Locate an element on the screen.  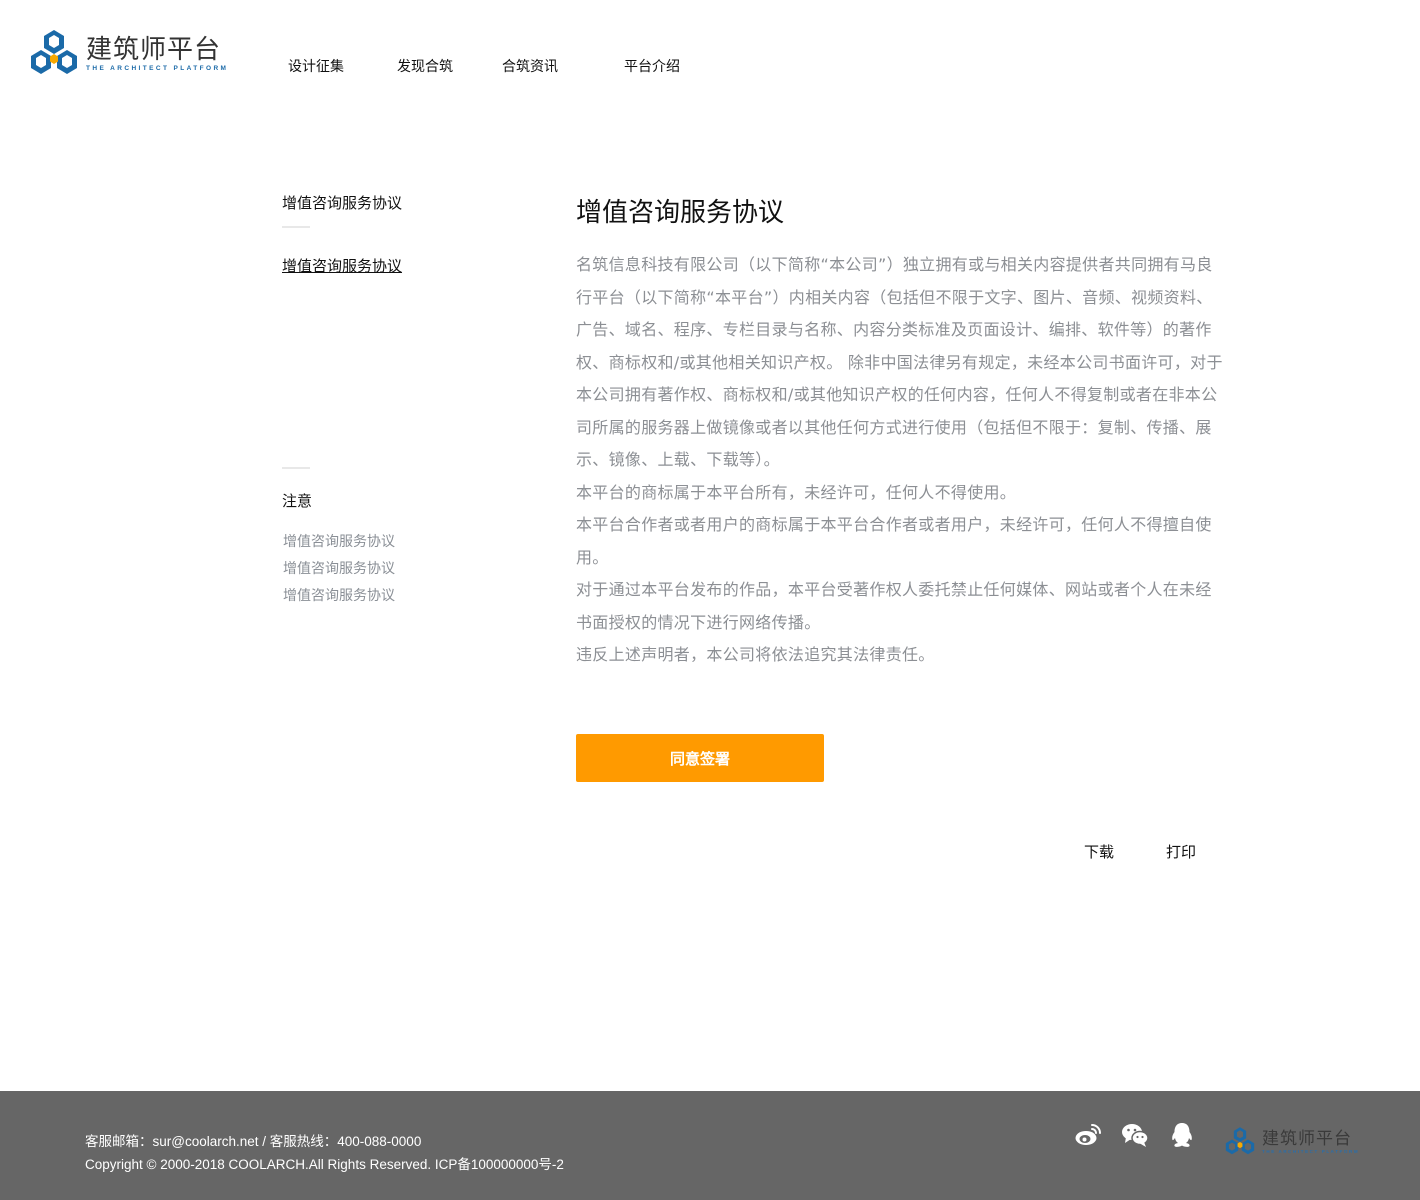
sidebar-title: 增值咨询服务协议 is located at coordinates (342, 203).